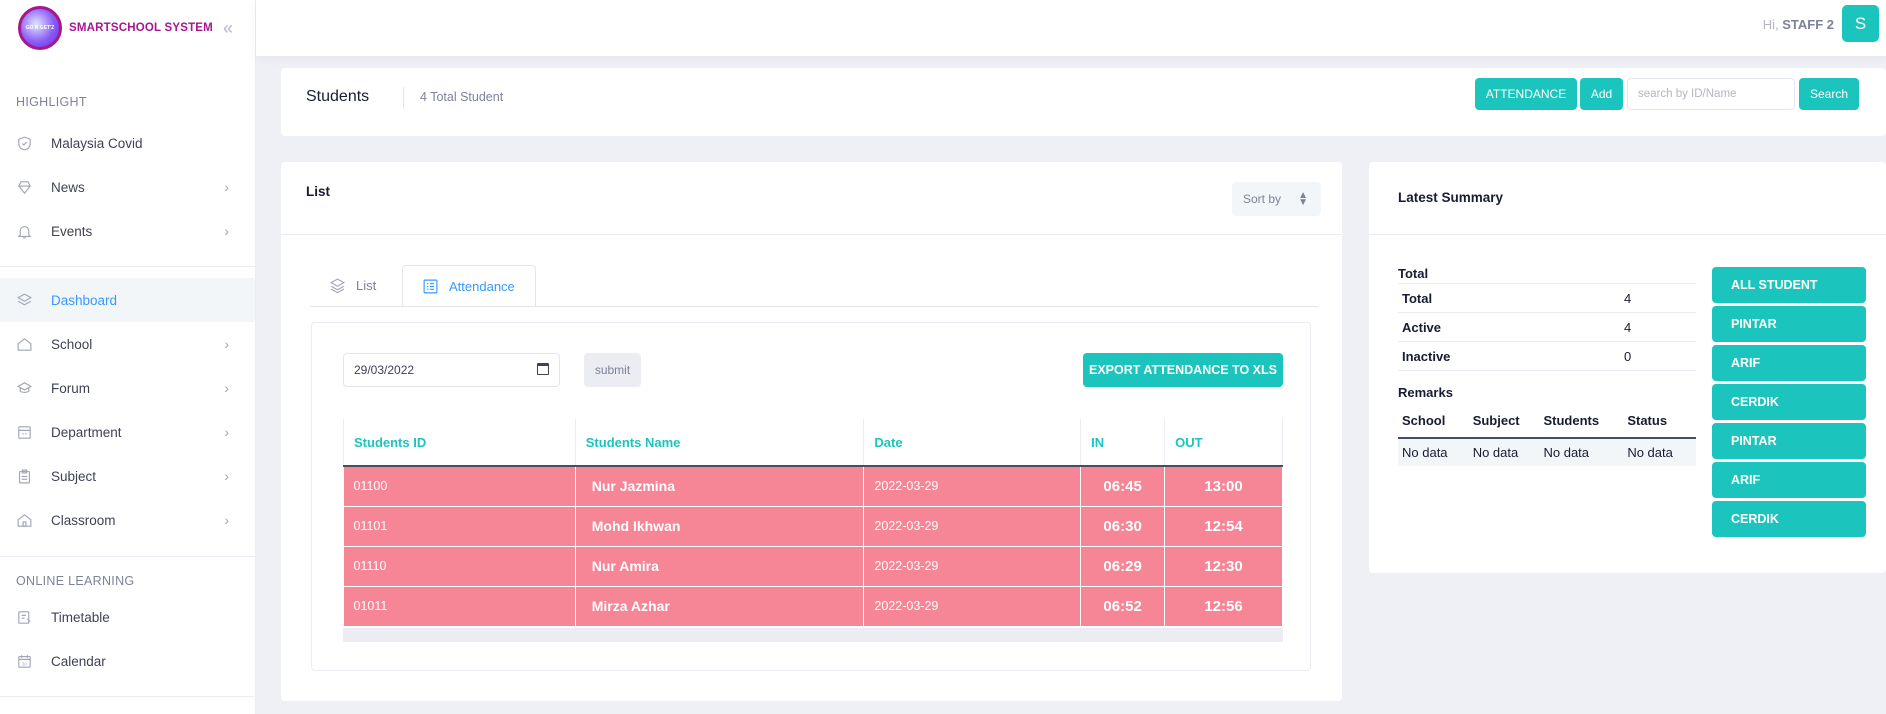 This screenshot has height=714, width=1886. I want to click on shield-icon, so click(24, 143).